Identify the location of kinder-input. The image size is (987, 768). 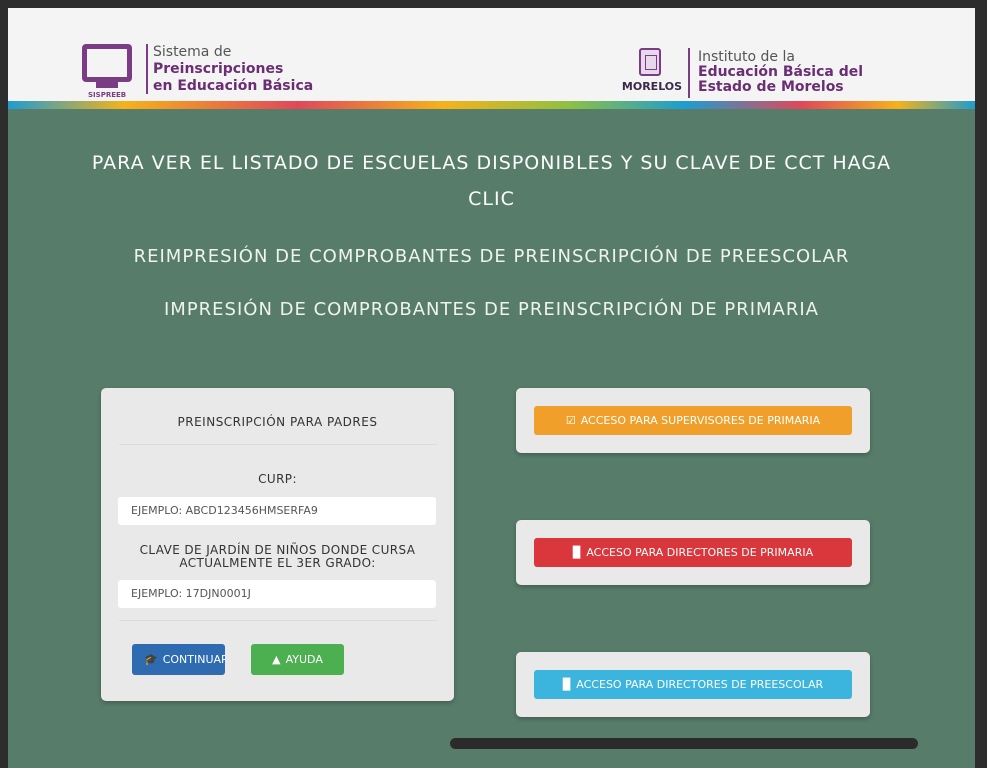
(277, 594).